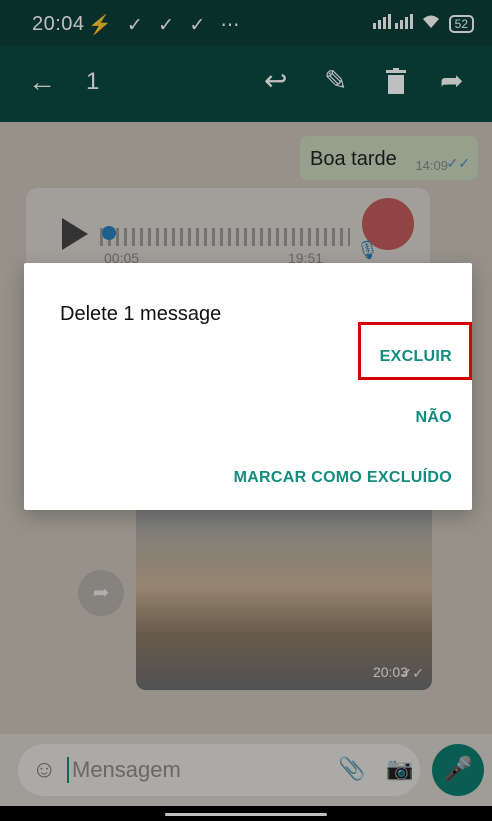 The image size is (492, 821). Describe the element at coordinates (415, 351) in the screenshot. I see `highlight-box` at that location.